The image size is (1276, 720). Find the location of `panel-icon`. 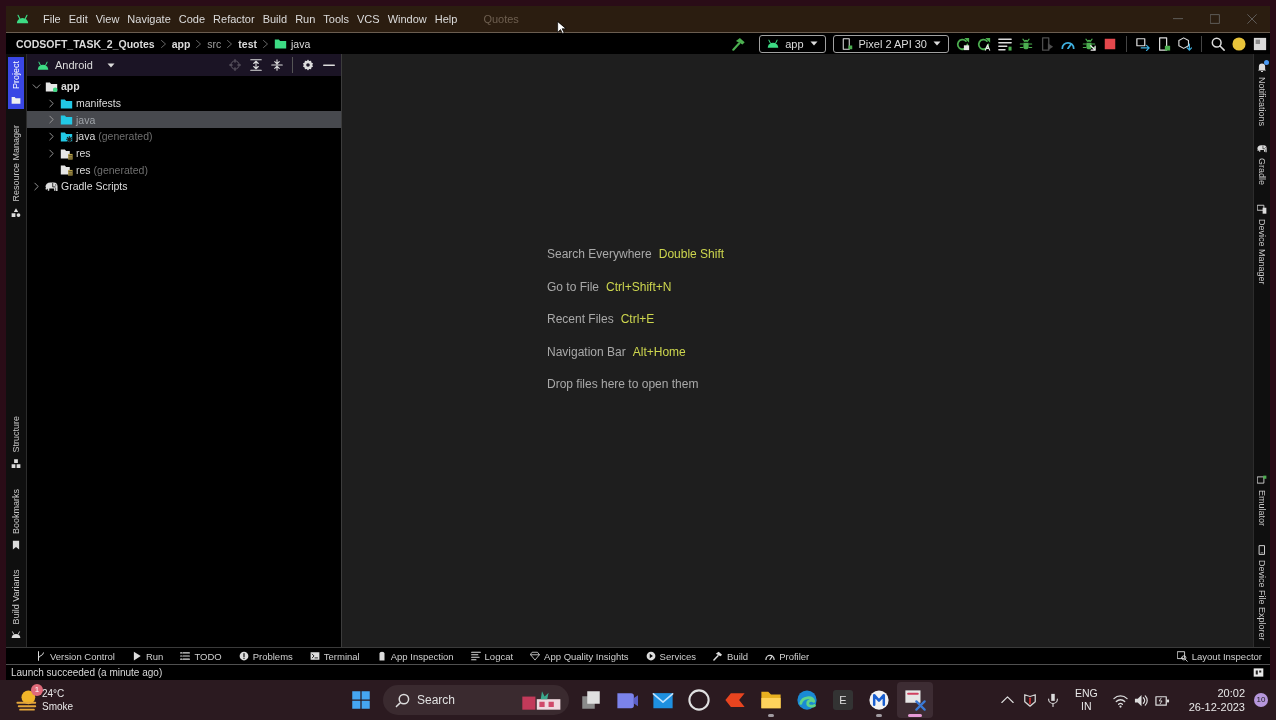

panel-icon is located at coordinates (1260, 43).